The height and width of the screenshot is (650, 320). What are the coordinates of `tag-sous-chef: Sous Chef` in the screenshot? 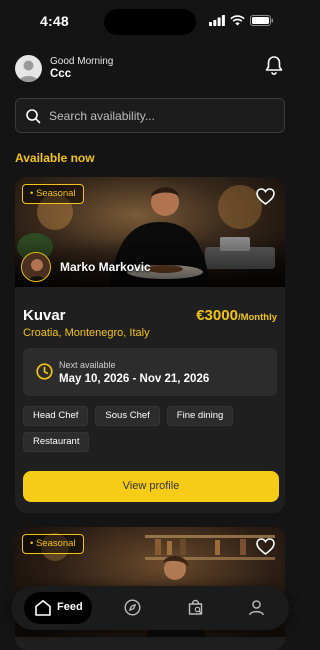 It's located at (127, 416).